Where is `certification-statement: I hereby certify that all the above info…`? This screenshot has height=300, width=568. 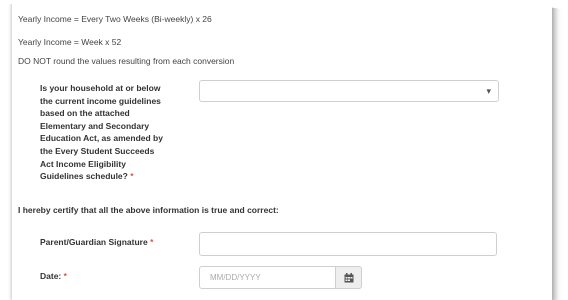 certification-statement: I hereby certify that all the above info… is located at coordinates (148, 210).